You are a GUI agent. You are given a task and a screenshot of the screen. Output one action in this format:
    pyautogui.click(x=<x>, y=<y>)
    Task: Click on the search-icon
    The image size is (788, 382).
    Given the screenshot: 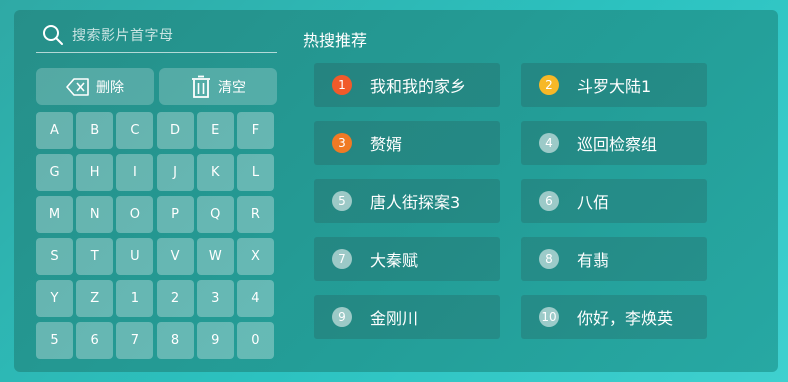 What is the action you would take?
    pyautogui.click(x=53, y=35)
    